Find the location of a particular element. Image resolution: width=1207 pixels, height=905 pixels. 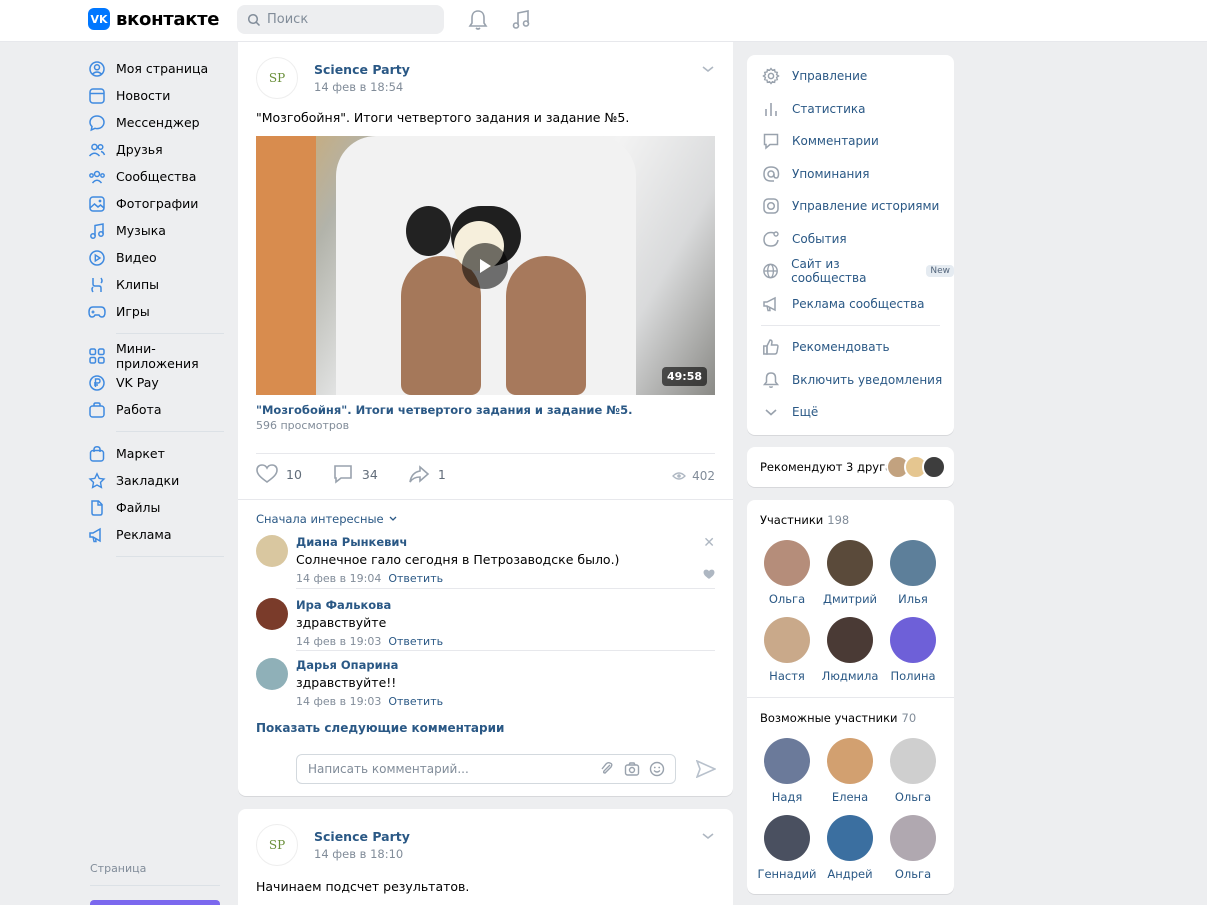

community-menu-item-globe: Сайт из сообщества New is located at coordinates (850, 271).